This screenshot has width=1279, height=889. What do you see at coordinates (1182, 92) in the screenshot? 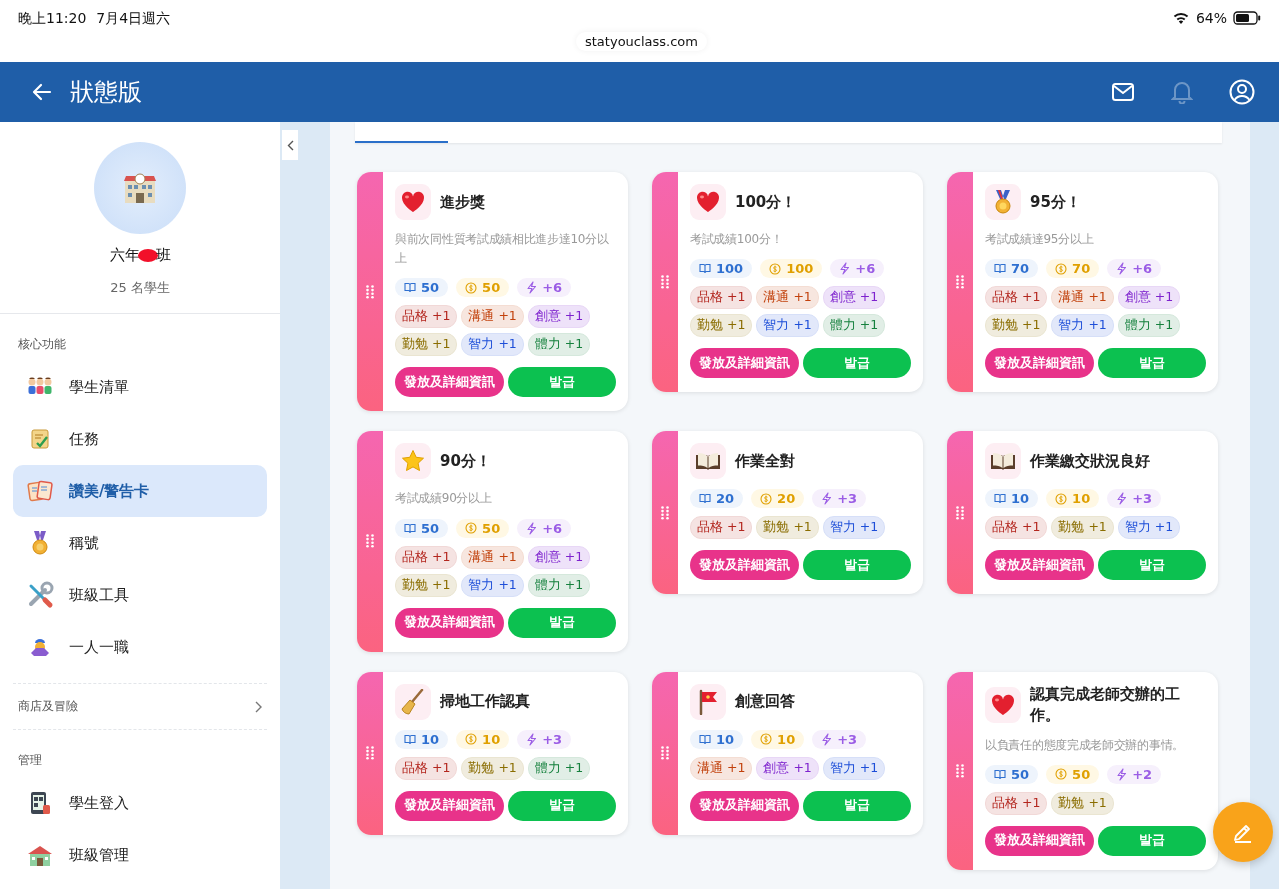
I see `bell-icon` at bounding box center [1182, 92].